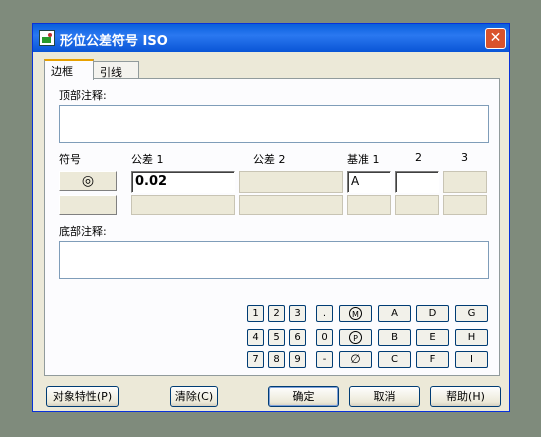 The width and height of the screenshot is (541, 437). I want to click on tolerance2-value-field, so click(291, 182).